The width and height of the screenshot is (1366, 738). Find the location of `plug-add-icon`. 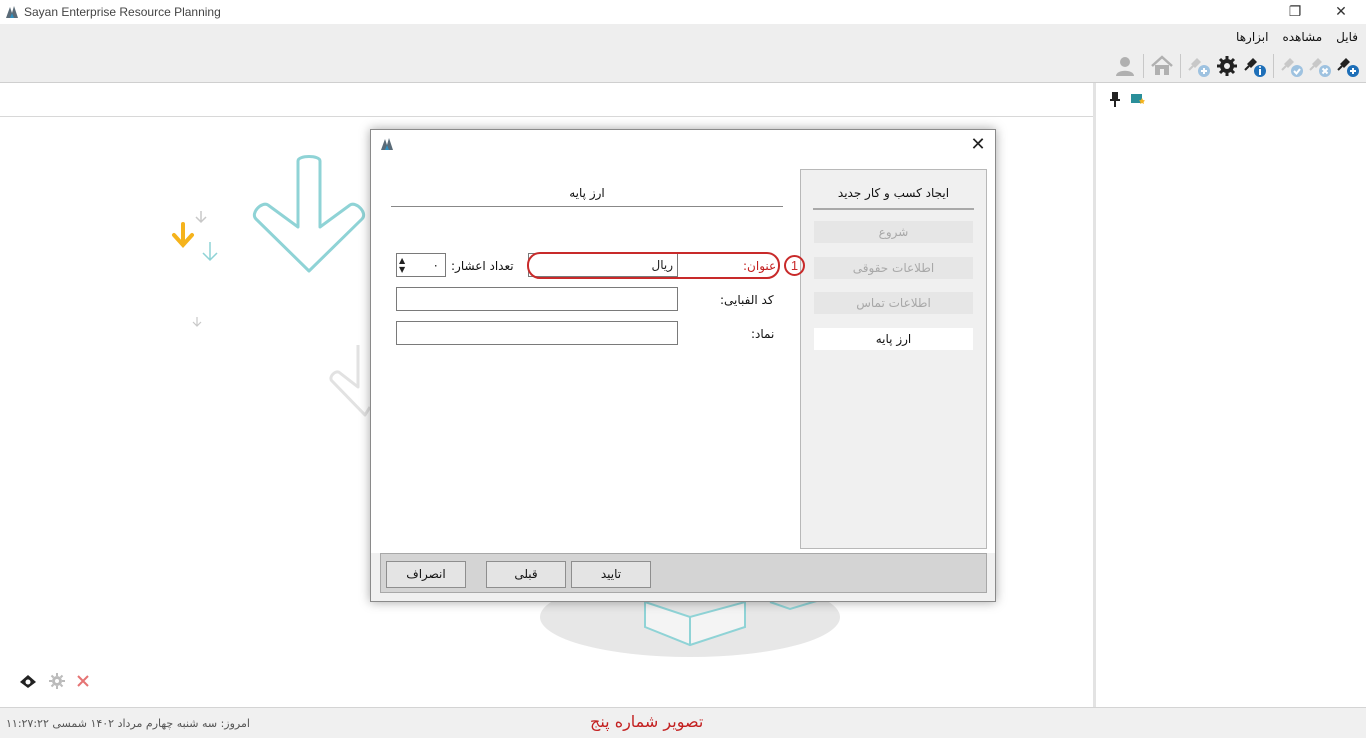

plug-add-icon is located at coordinates (1348, 66).